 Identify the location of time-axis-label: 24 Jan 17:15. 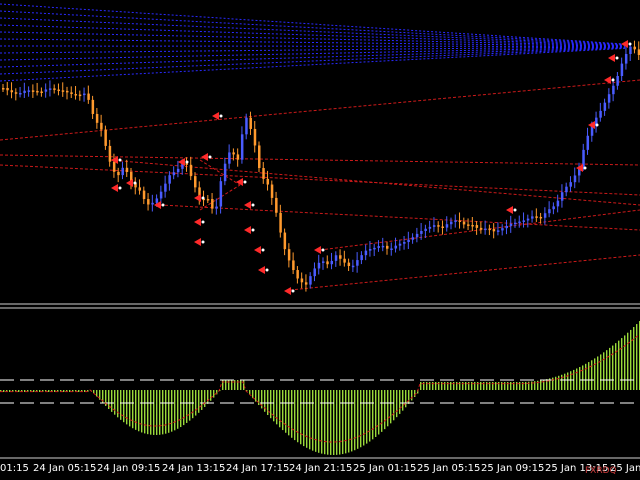
(258, 468).